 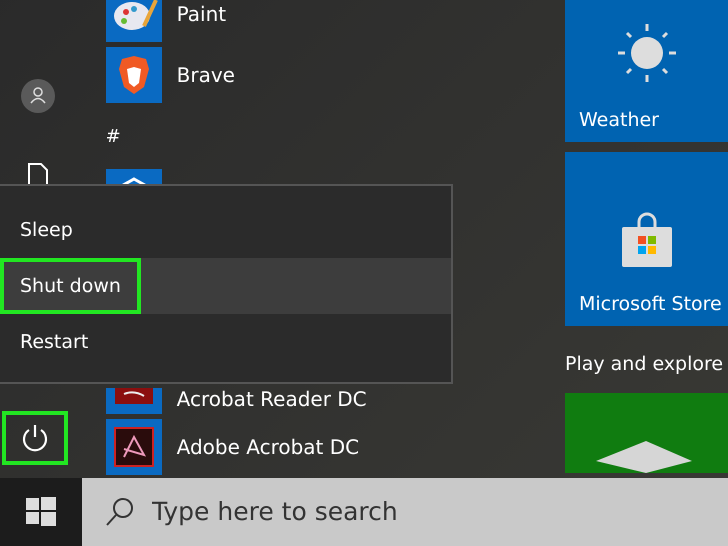 I want to click on sun-icon, so click(x=647, y=53).